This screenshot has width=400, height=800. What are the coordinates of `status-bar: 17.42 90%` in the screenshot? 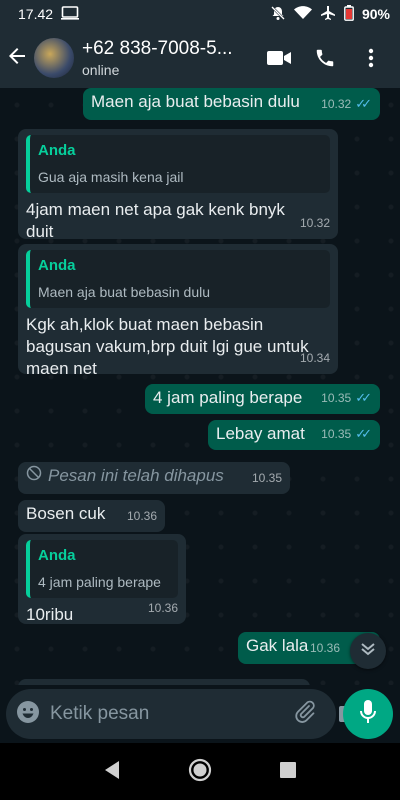 It's located at (200, 14).